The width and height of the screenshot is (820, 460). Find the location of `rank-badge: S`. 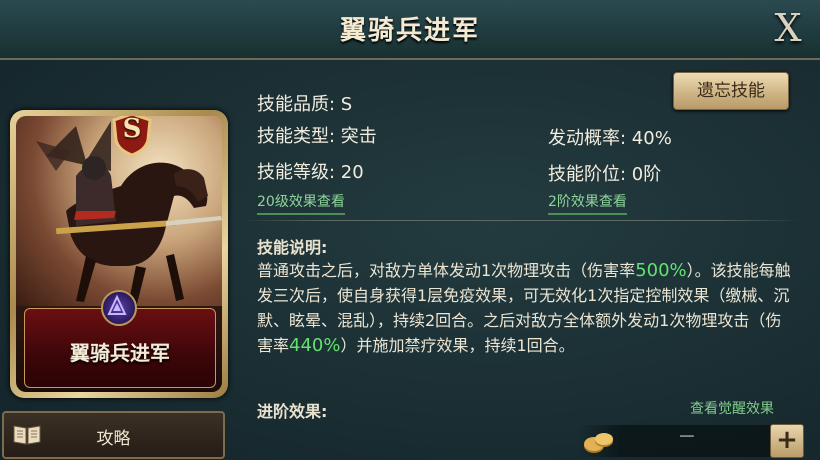

rank-badge: S is located at coordinates (132, 136).